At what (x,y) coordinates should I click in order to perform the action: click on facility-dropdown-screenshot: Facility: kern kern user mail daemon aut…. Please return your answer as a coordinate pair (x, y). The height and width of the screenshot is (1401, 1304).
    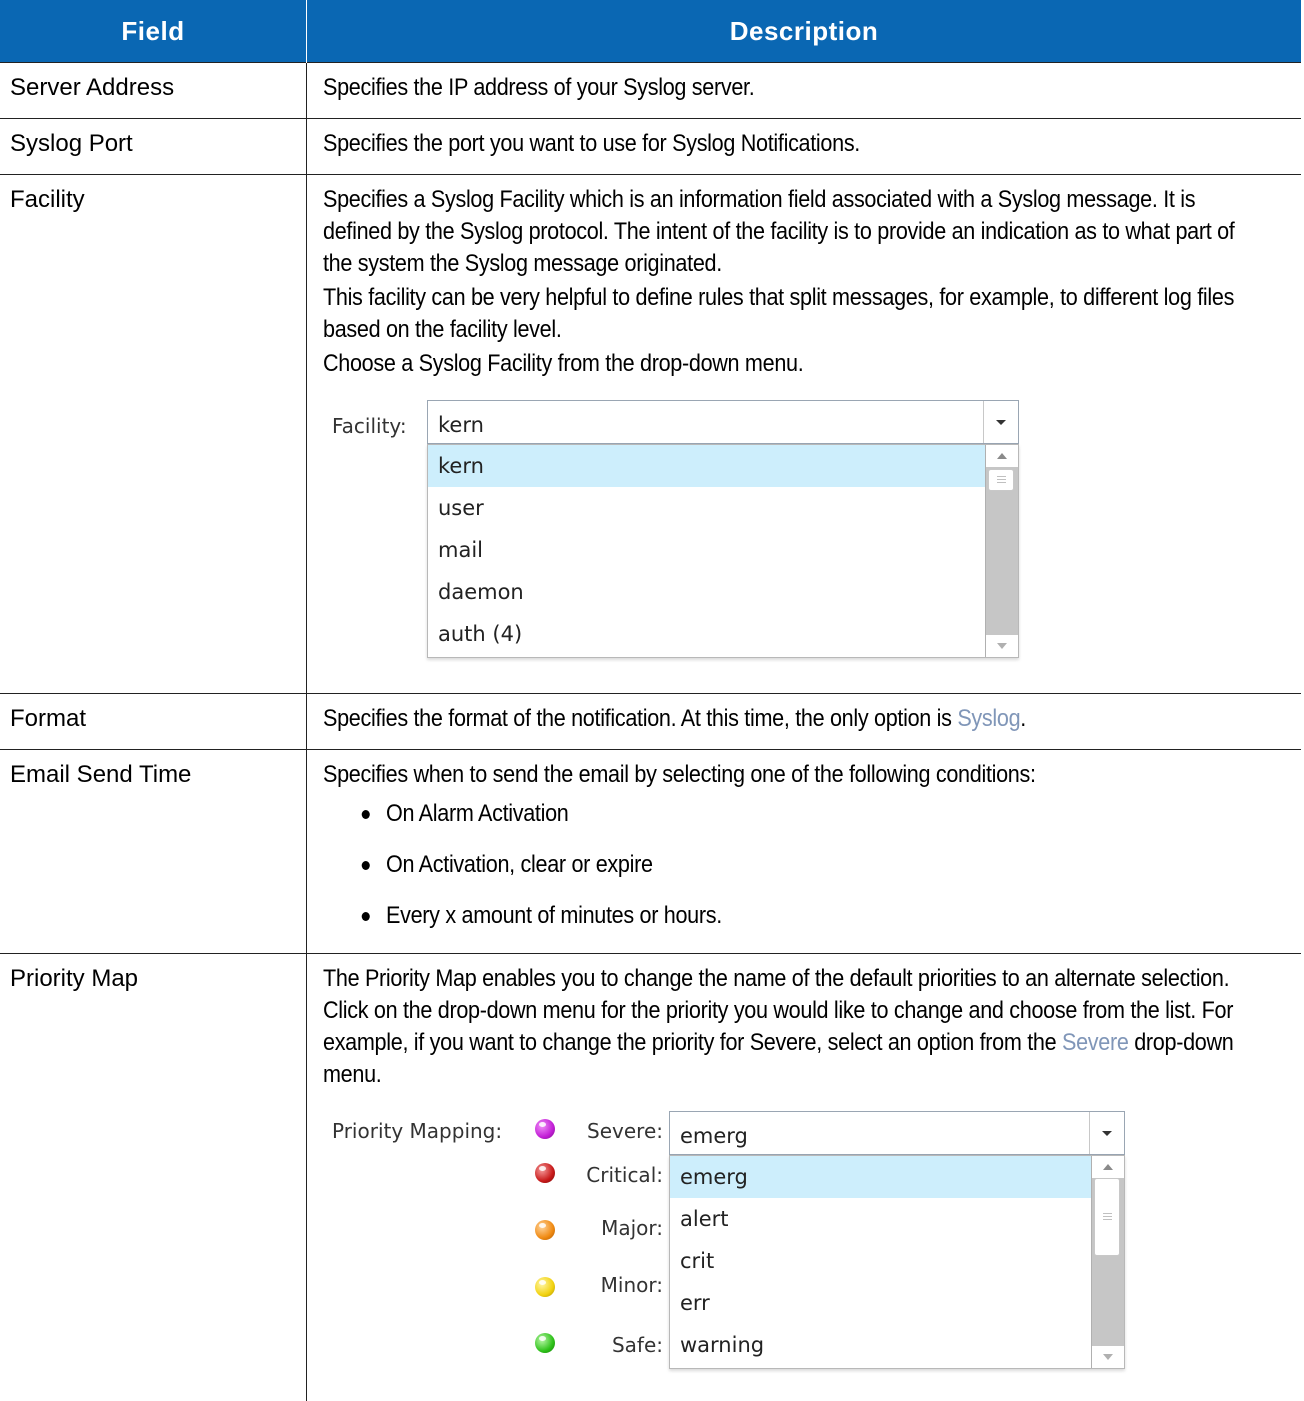
    Looking at the image, I should click on (805, 531).